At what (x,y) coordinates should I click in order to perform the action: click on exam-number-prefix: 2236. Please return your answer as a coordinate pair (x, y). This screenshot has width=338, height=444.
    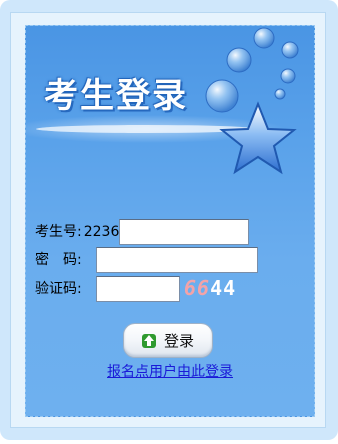
    Looking at the image, I should click on (101, 232).